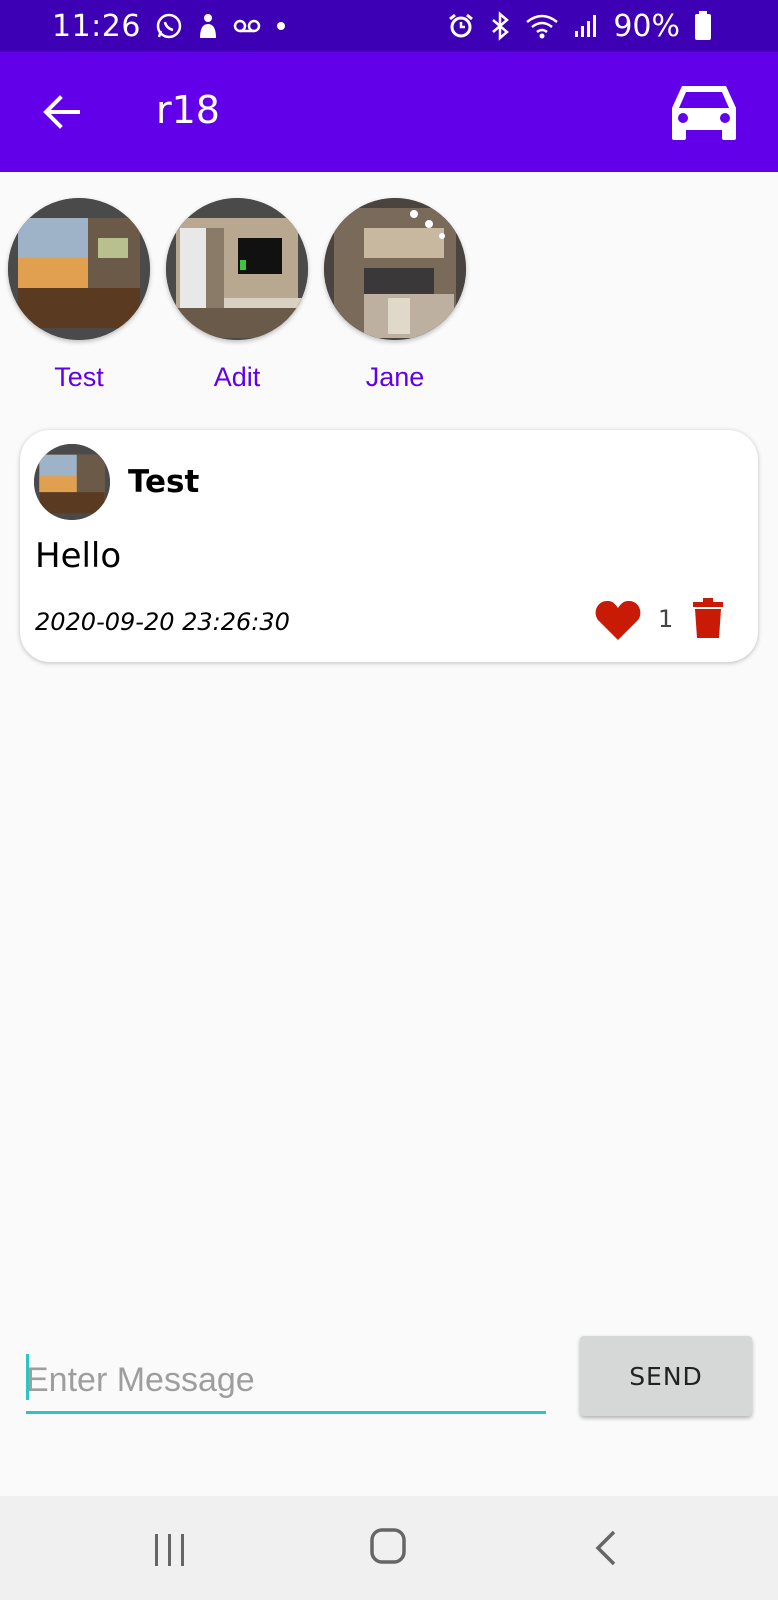 Image resolution: width=778 pixels, height=1600 pixels. Describe the element at coordinates (500, 26) in the screenshot. I see `bluetooth-icon` at that location.